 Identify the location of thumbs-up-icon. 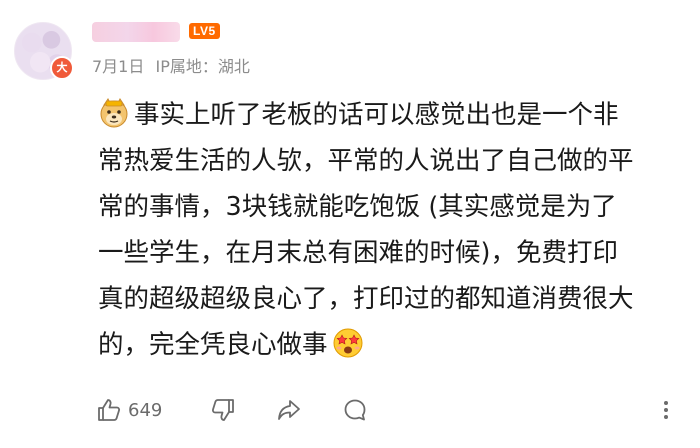
(109, 410).